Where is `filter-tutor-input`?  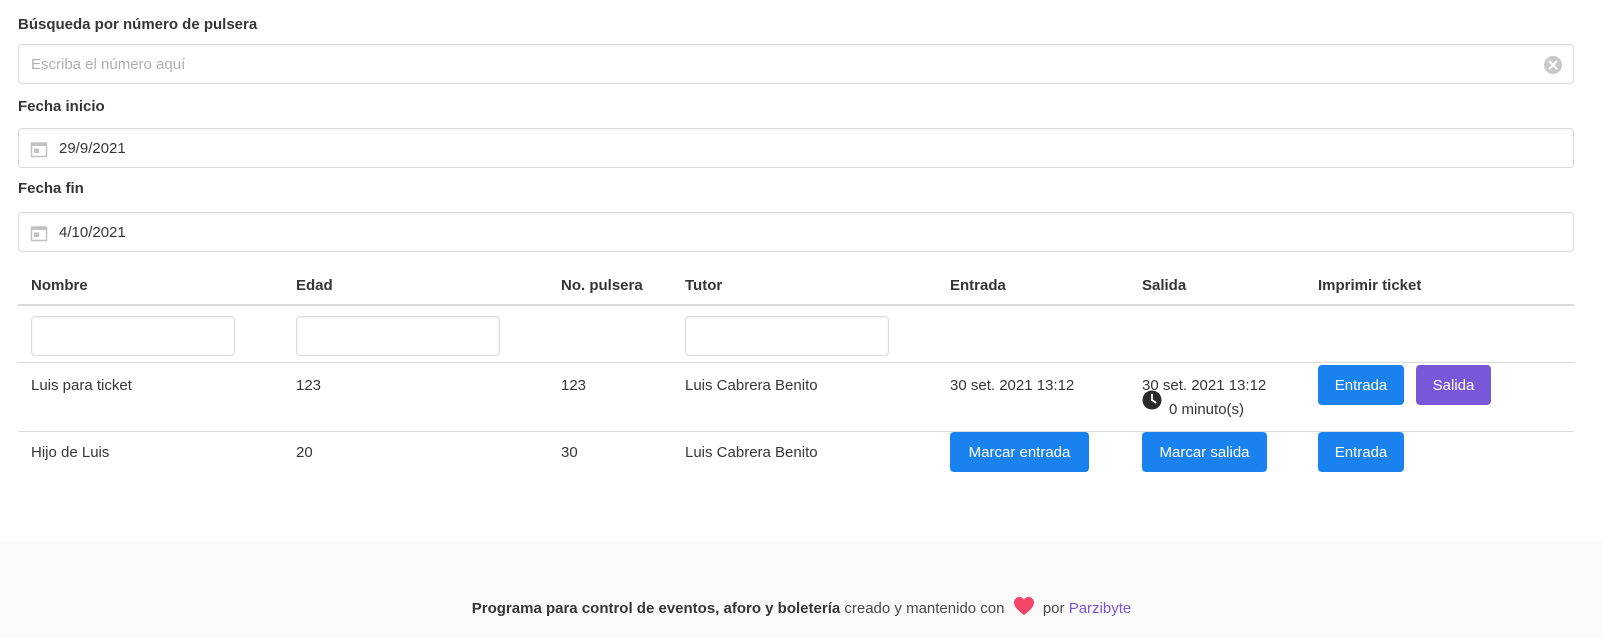
filter-tutor-input is located at coordinates (787, 336).